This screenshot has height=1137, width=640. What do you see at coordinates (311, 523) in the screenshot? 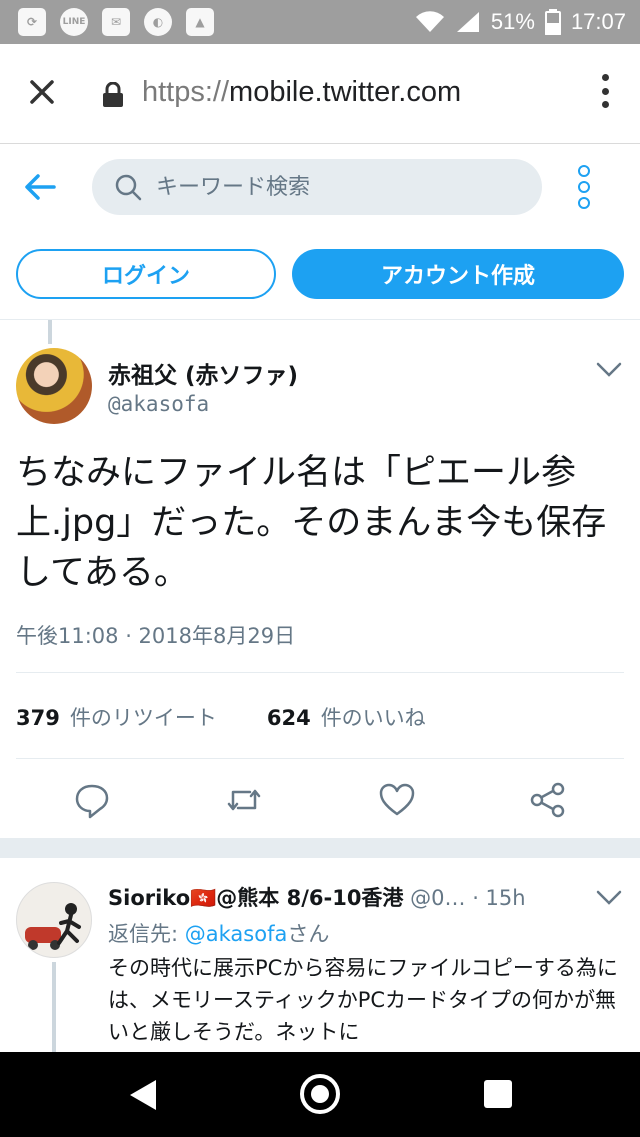
I see `tweet-text: ちなみにファイル名は「ピエール参上.jpg」だった。そのまんま今も保存してある。` at bounding box center [311, 523].